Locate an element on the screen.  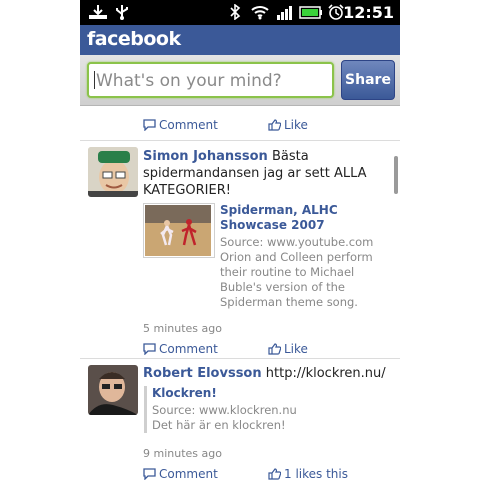
attachment-source: Source: www.klockren.nu is located at coordinates (224, 410).